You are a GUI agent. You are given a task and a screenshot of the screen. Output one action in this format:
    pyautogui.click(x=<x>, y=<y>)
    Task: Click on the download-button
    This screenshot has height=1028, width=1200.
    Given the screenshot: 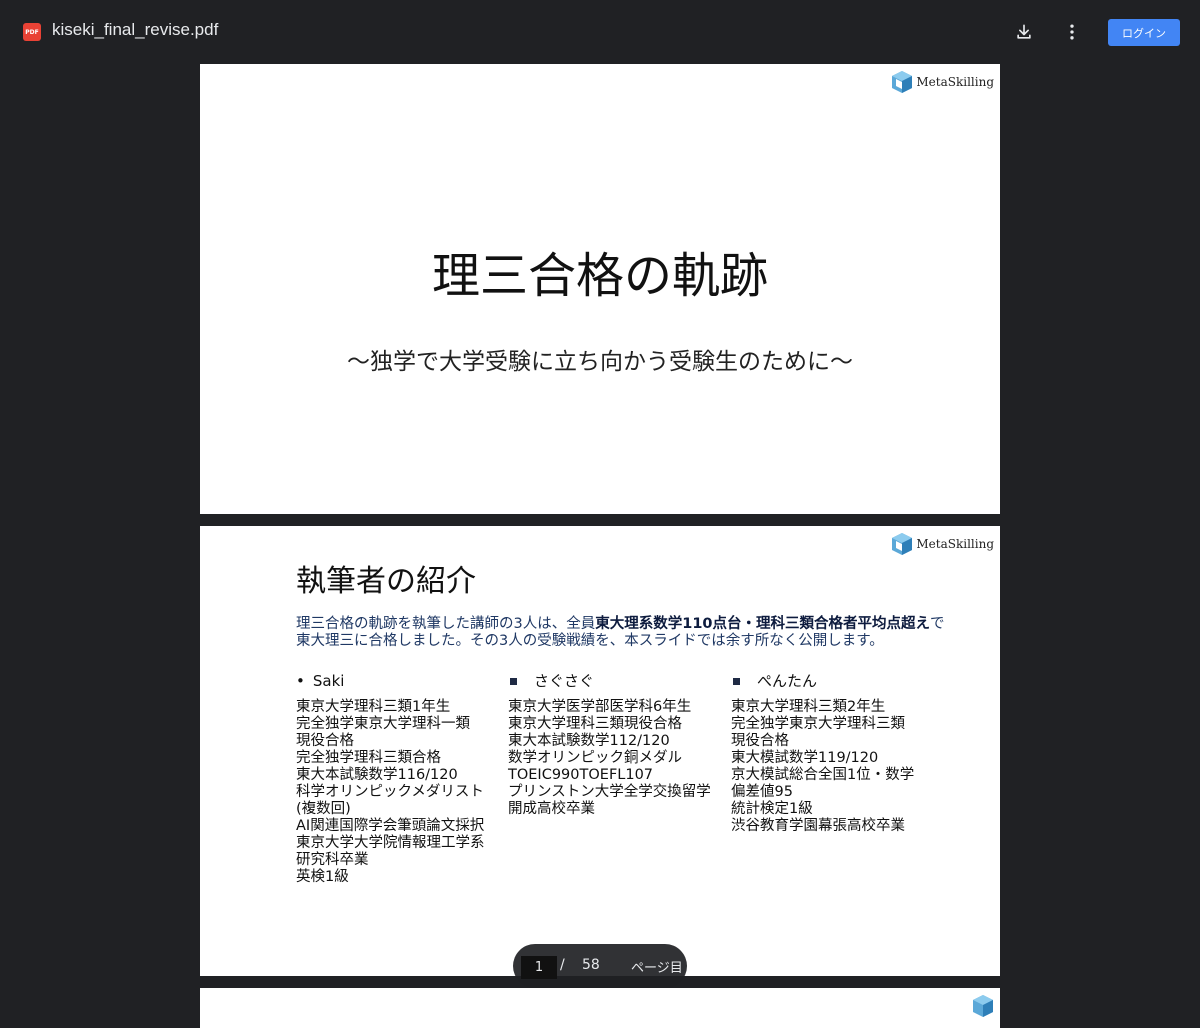 What is the action you would take?
    pyautogui.click(x=1024, y=32)
    